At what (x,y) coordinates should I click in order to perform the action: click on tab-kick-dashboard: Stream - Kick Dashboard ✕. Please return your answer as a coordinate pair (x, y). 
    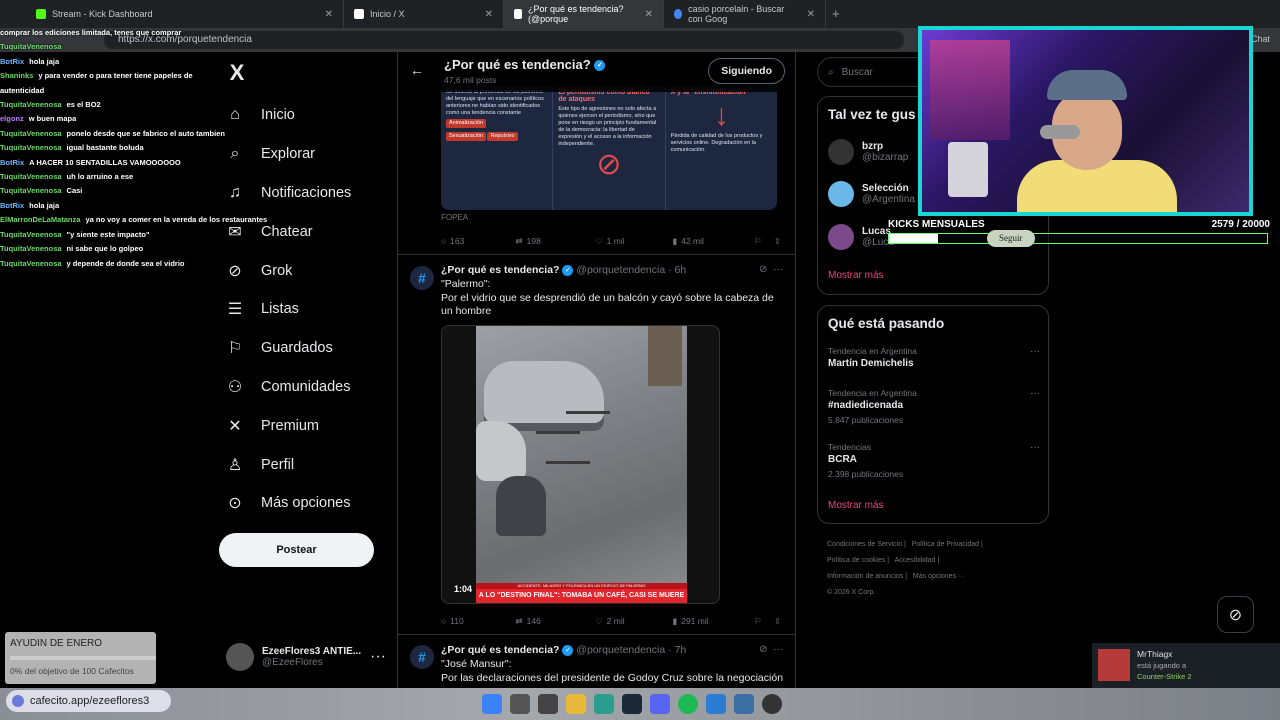
    Looking at the image, I should click on (185, 14).